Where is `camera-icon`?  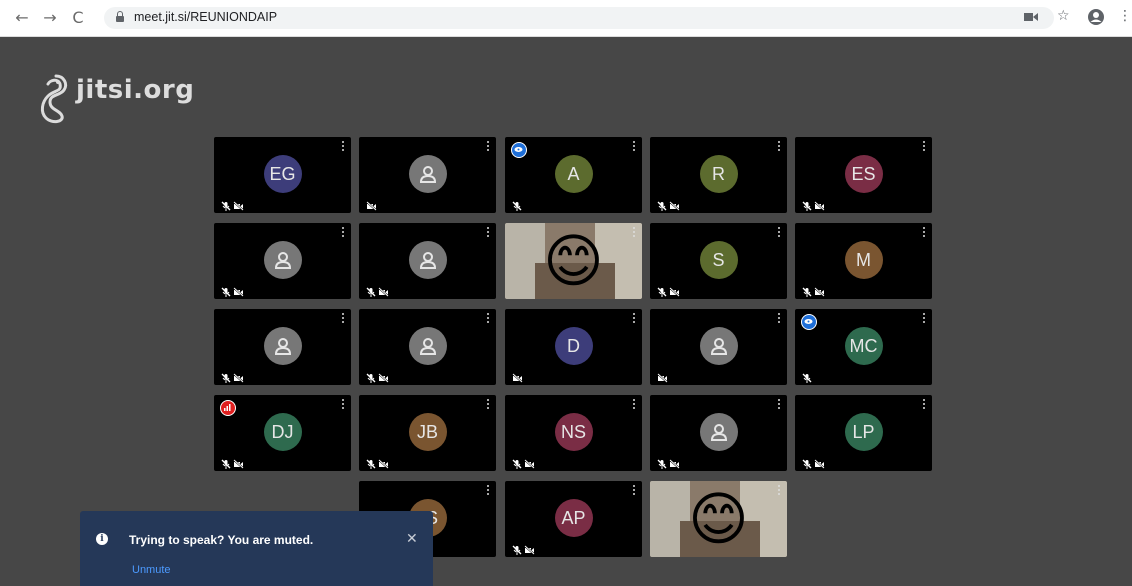
camera-icon is located at coordinates (1031, 18).